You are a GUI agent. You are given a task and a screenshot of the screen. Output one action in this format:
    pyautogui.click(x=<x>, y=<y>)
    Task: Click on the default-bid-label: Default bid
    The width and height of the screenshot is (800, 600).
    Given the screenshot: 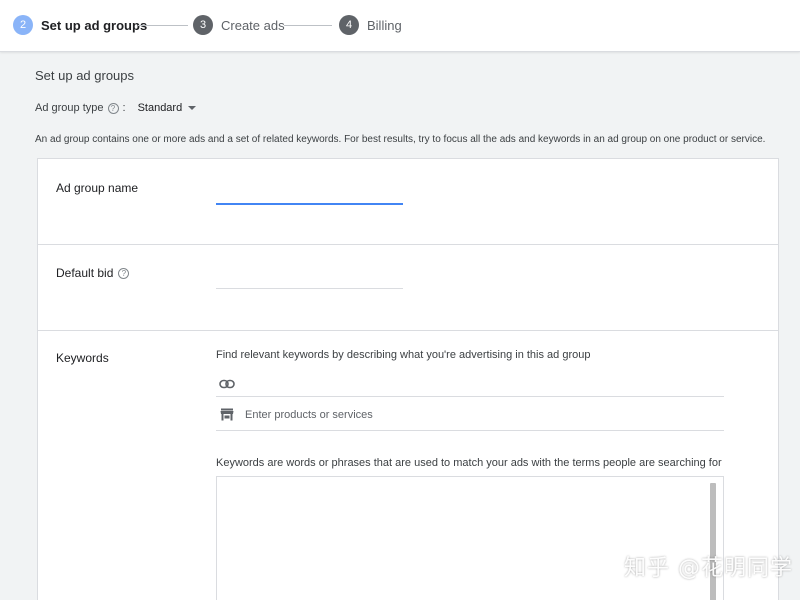 What is the action you would take?
    pyautogui.click(x=85, y=273)
    